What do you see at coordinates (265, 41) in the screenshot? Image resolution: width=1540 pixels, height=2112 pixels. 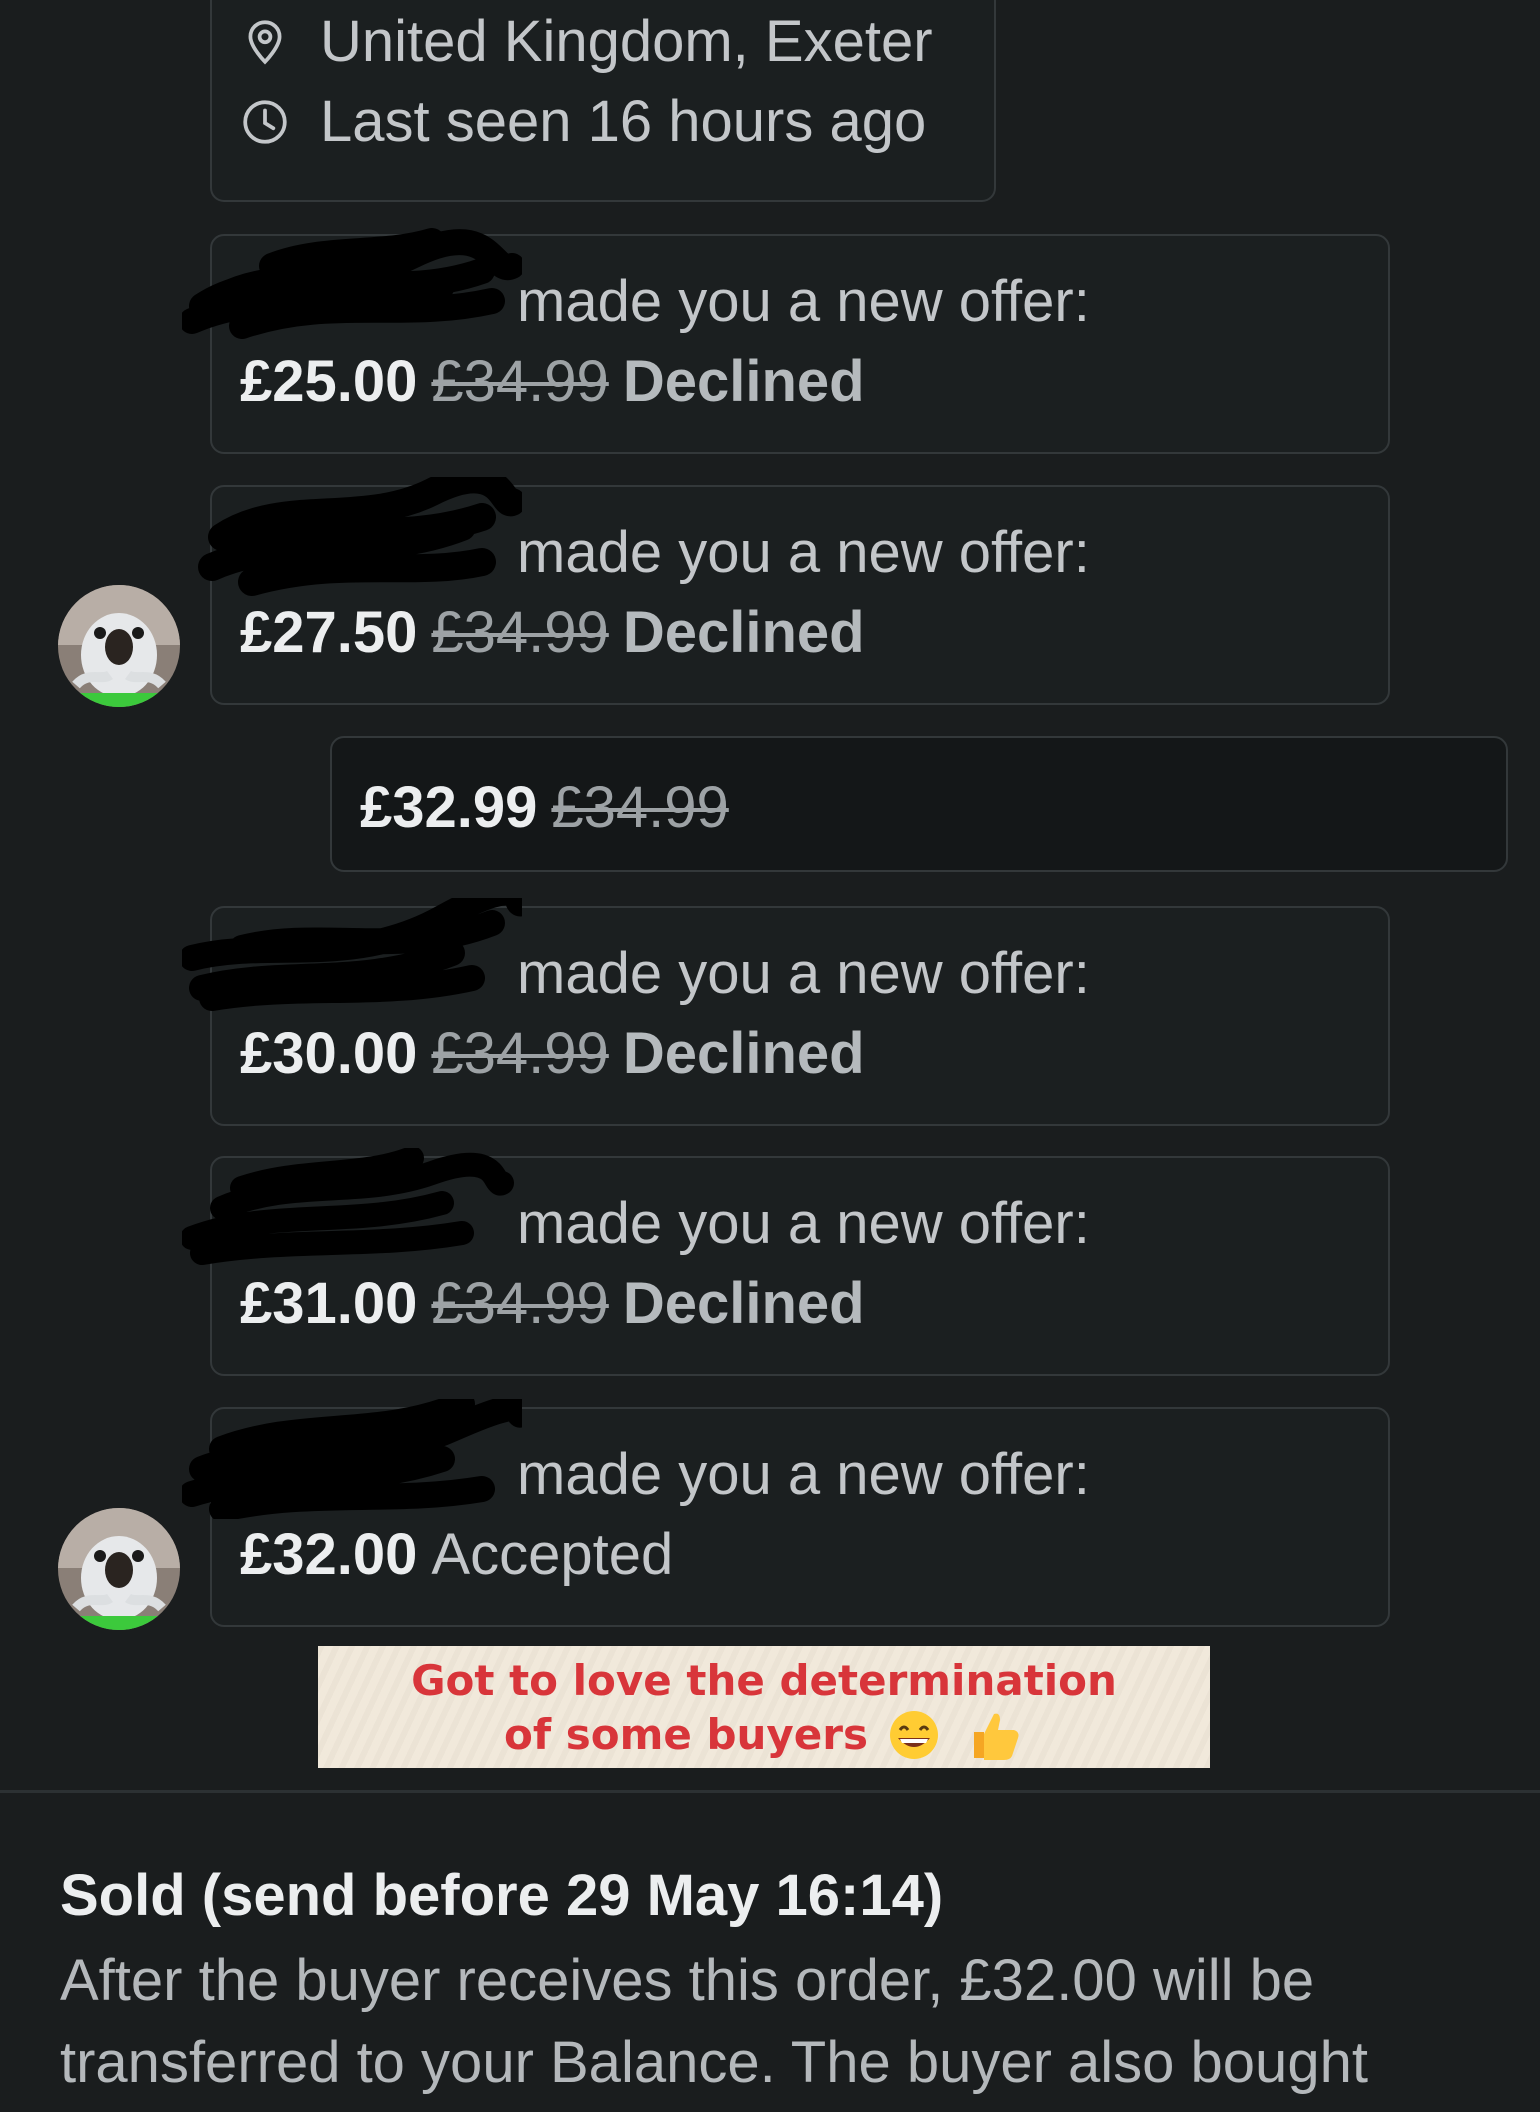 I see `location-pin-icon` at bounding box center [265, 41].